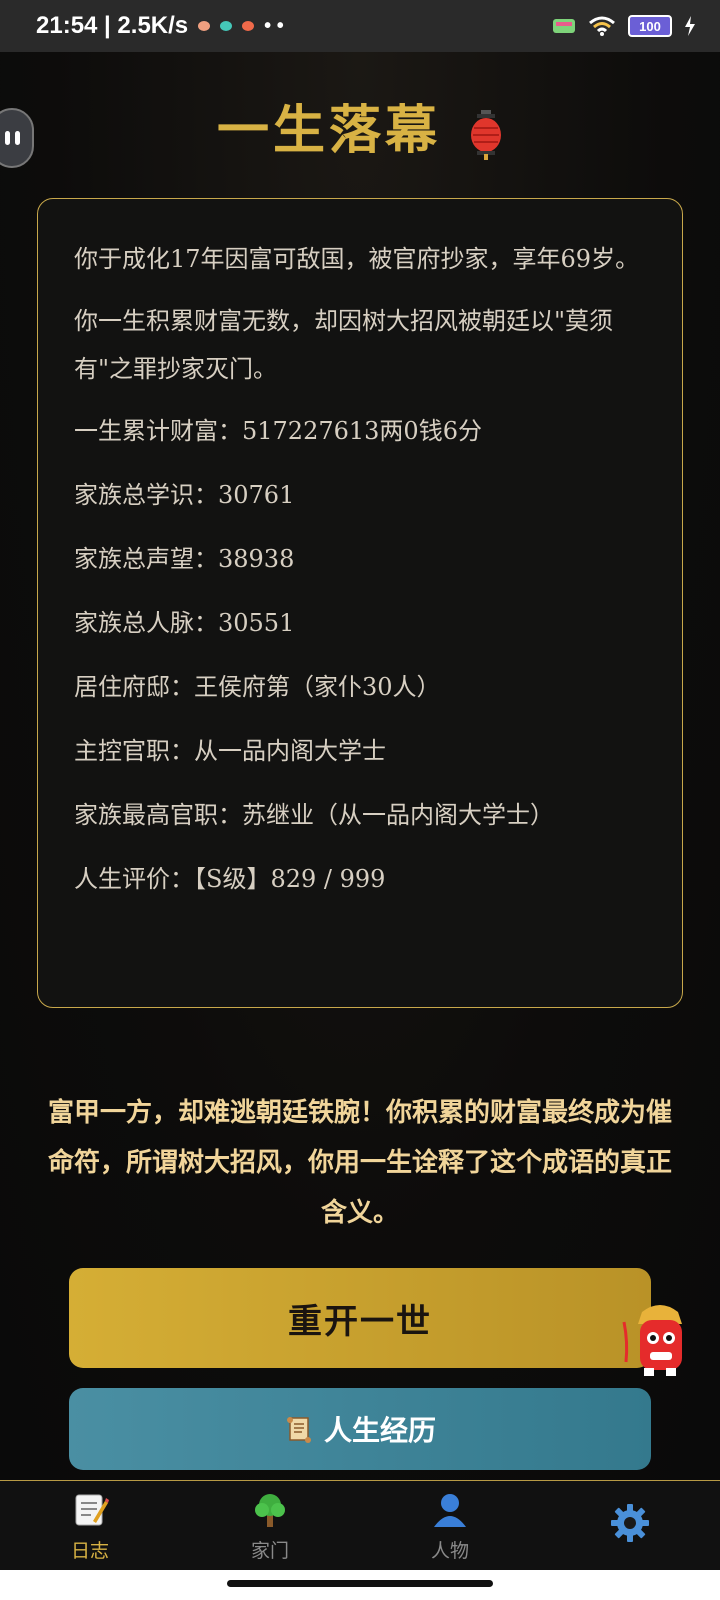  I want to click on stat-total-wealth: 一生累计财富：517227613两0钱6分, so click(278, 431).